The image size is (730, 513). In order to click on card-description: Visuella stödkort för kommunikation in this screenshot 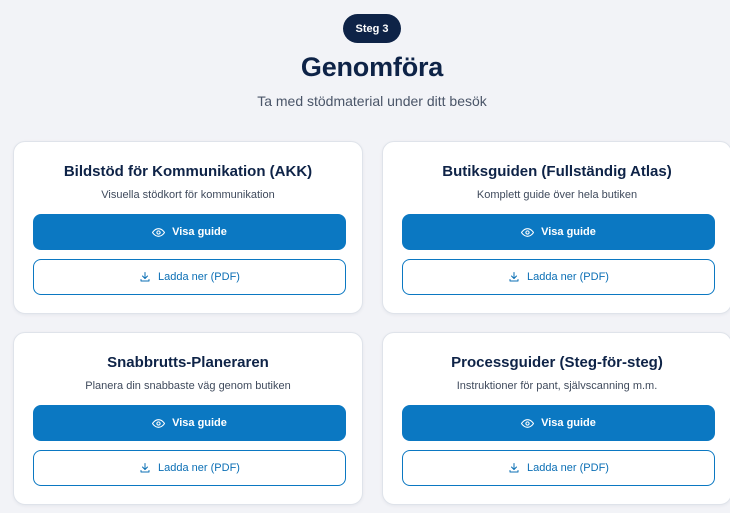, I will do `click(188, 195)`.